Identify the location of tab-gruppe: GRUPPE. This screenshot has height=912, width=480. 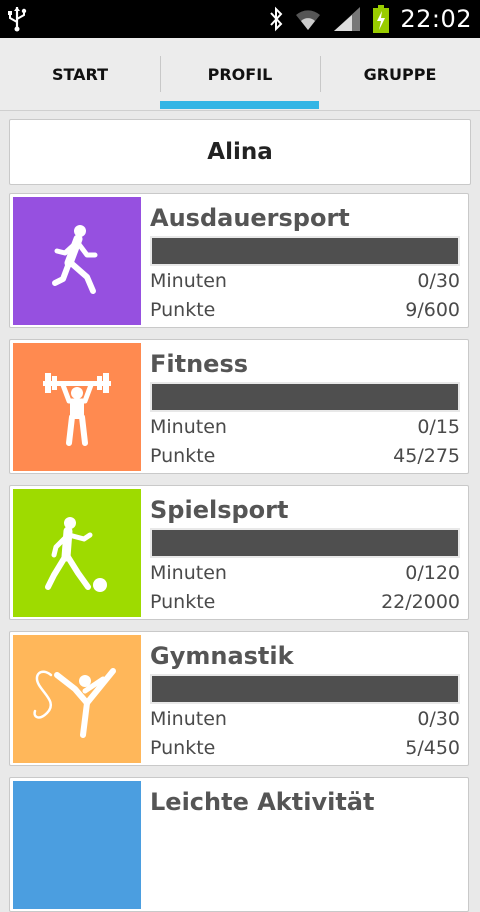
(400, 74).